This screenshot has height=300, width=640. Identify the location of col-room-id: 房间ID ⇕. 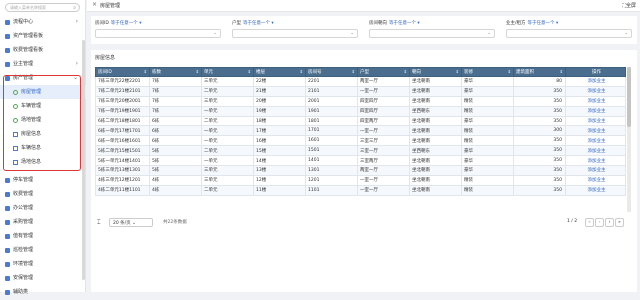
(122, 72).